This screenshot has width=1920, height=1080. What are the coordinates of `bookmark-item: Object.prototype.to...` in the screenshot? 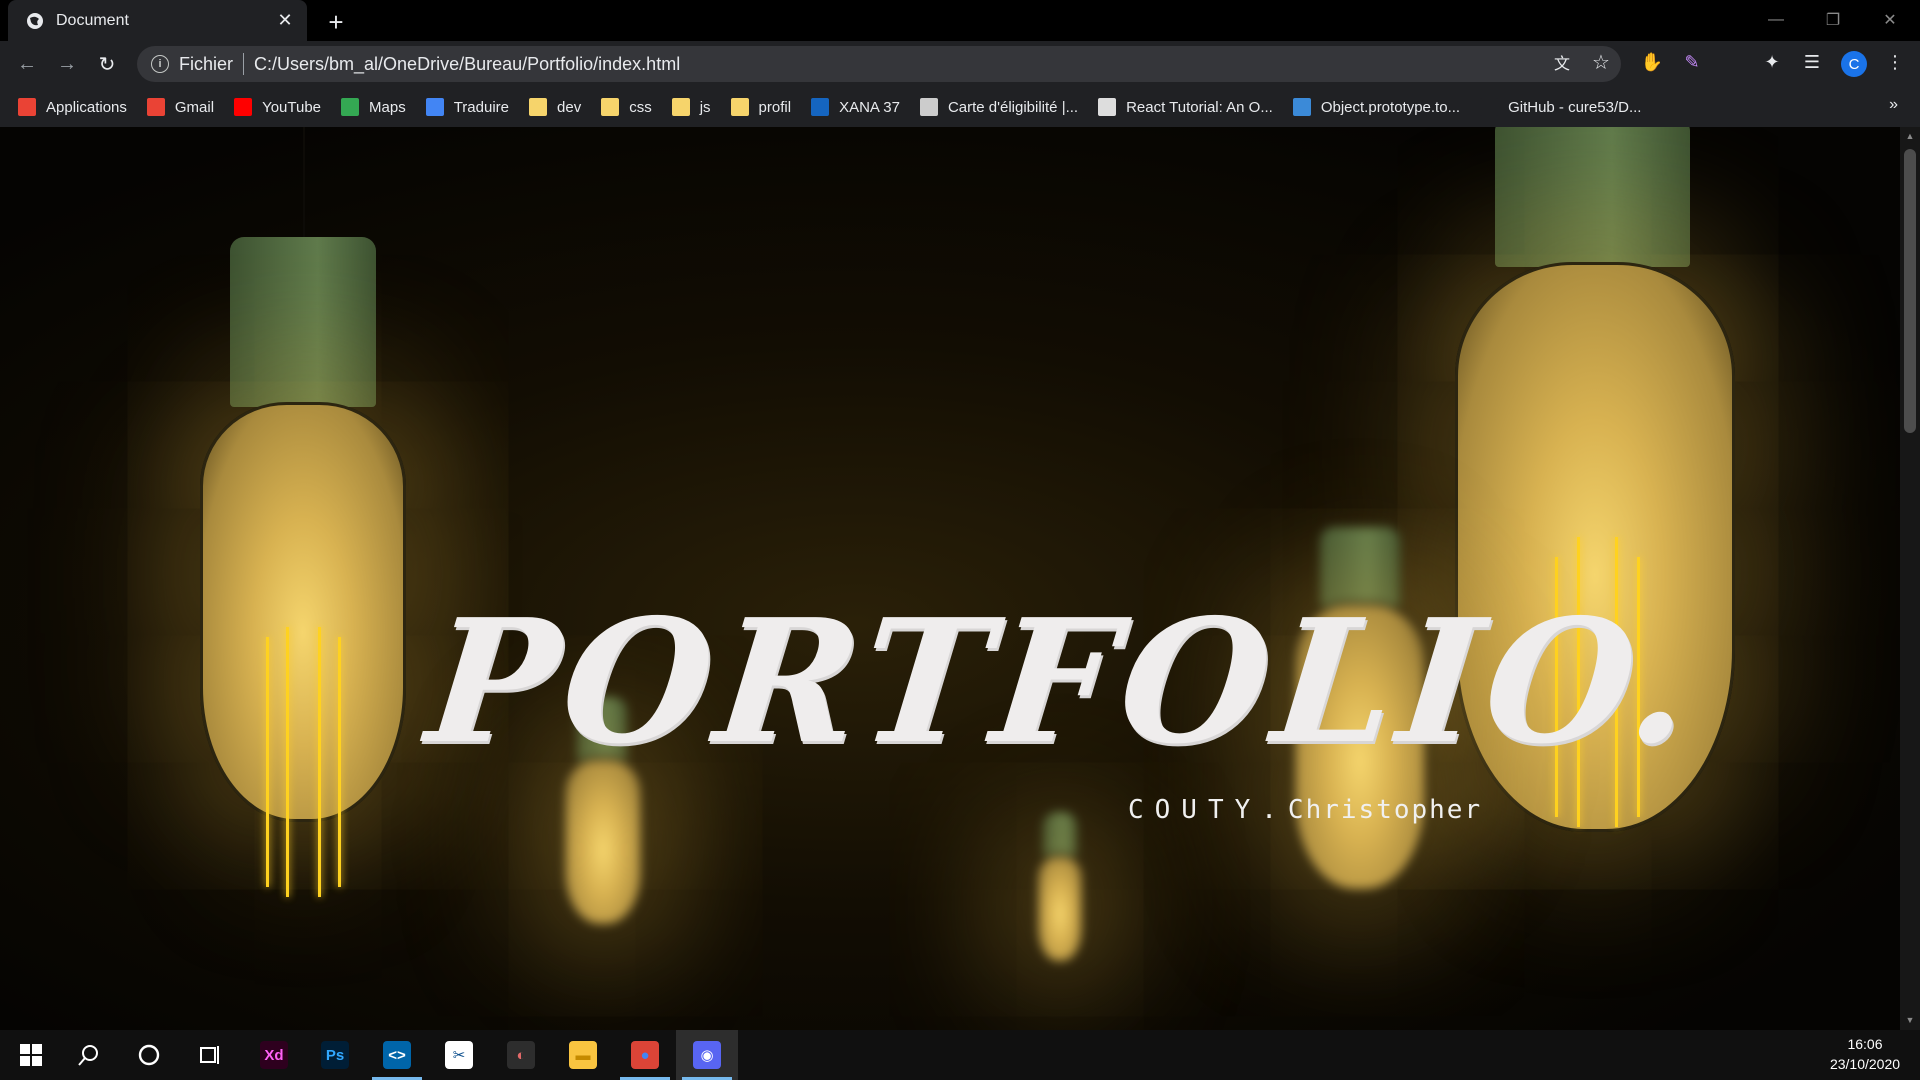 It's located at (1376, 107).